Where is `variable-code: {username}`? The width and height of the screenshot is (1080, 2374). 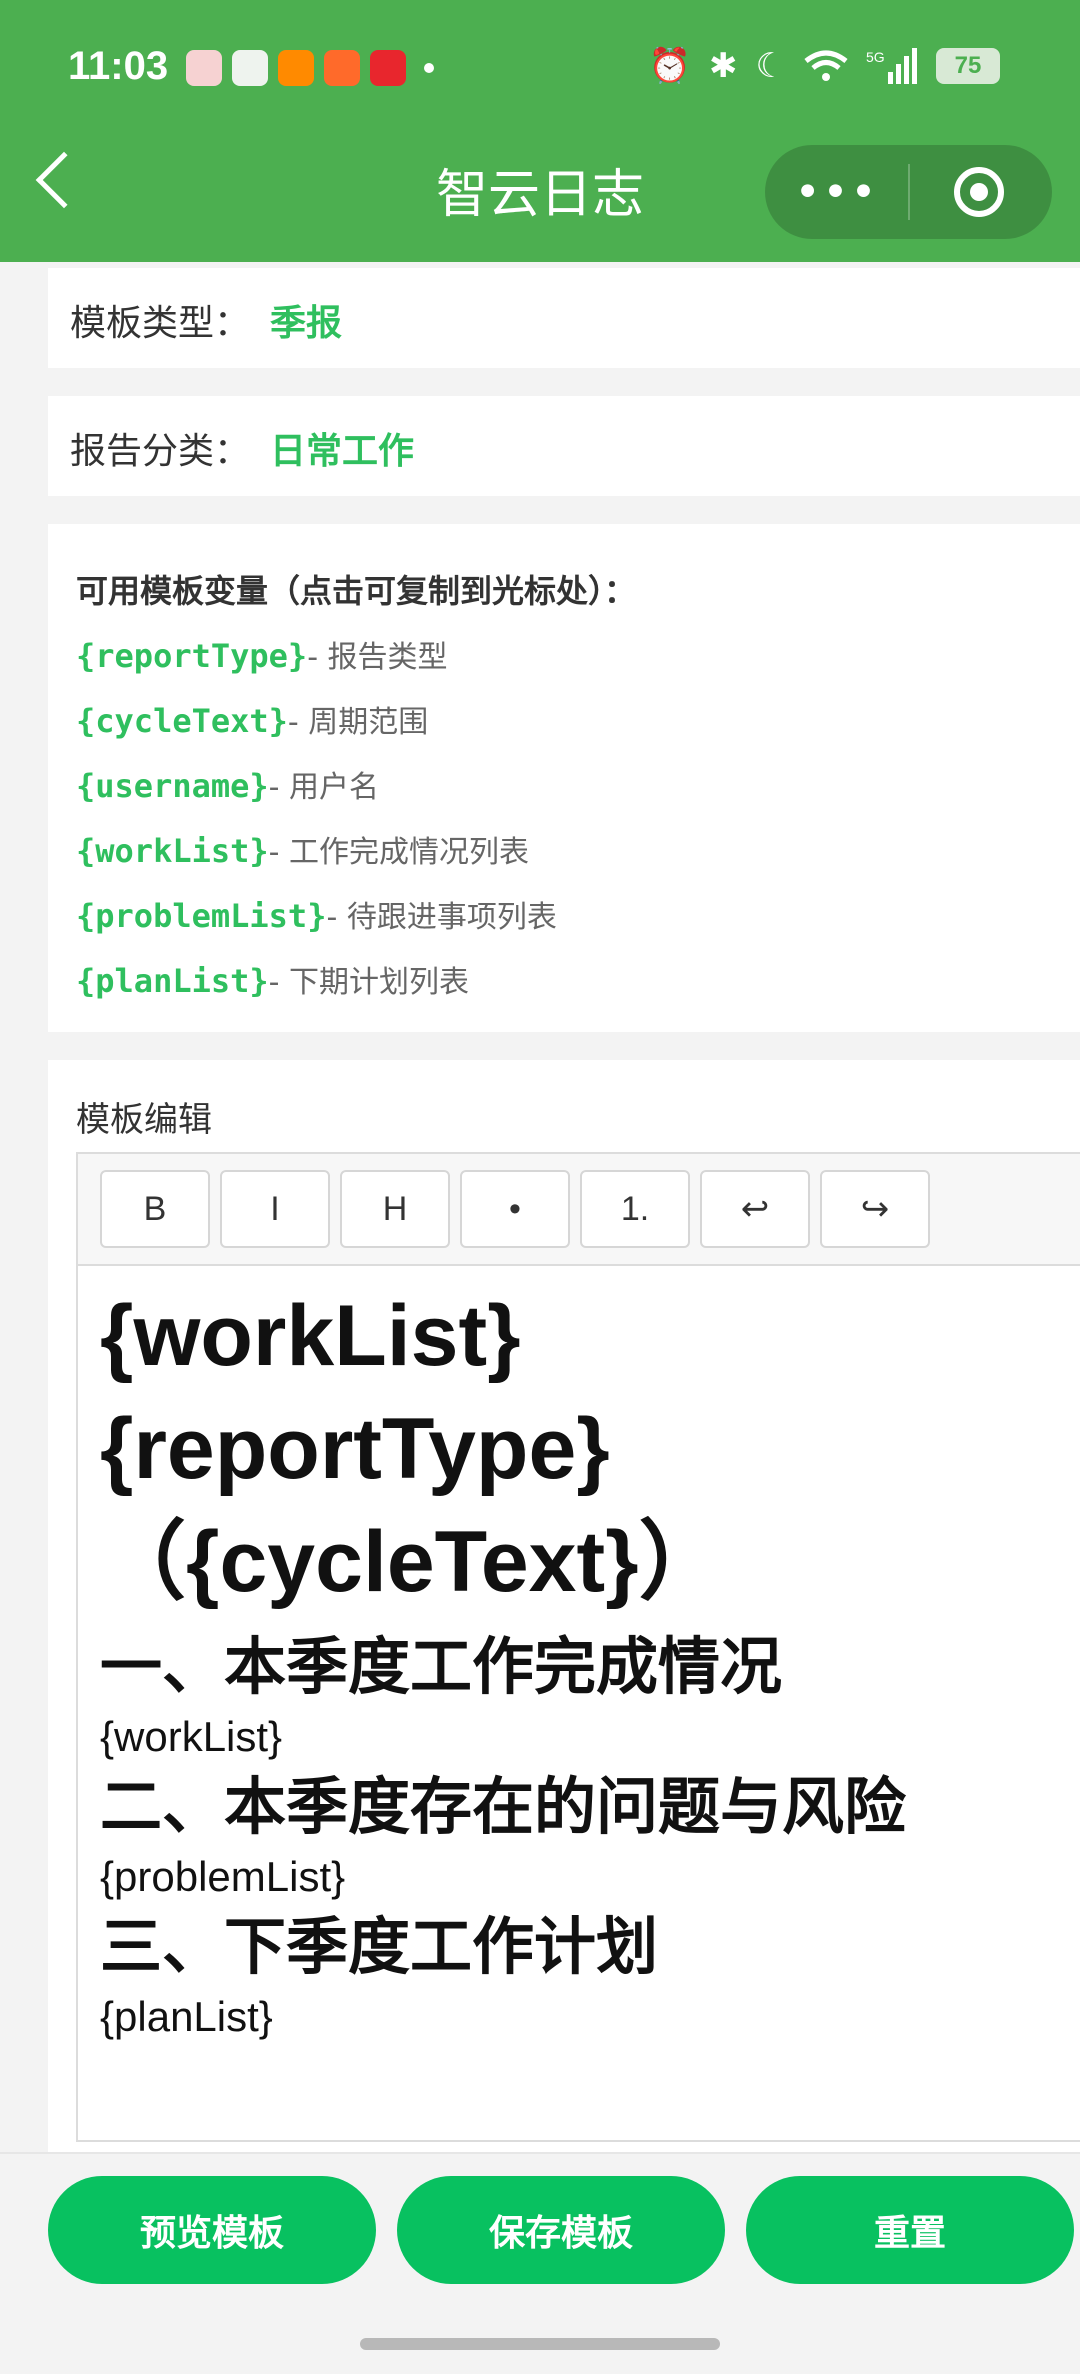 variable-code: {username} is located at coordinates (172, 786).